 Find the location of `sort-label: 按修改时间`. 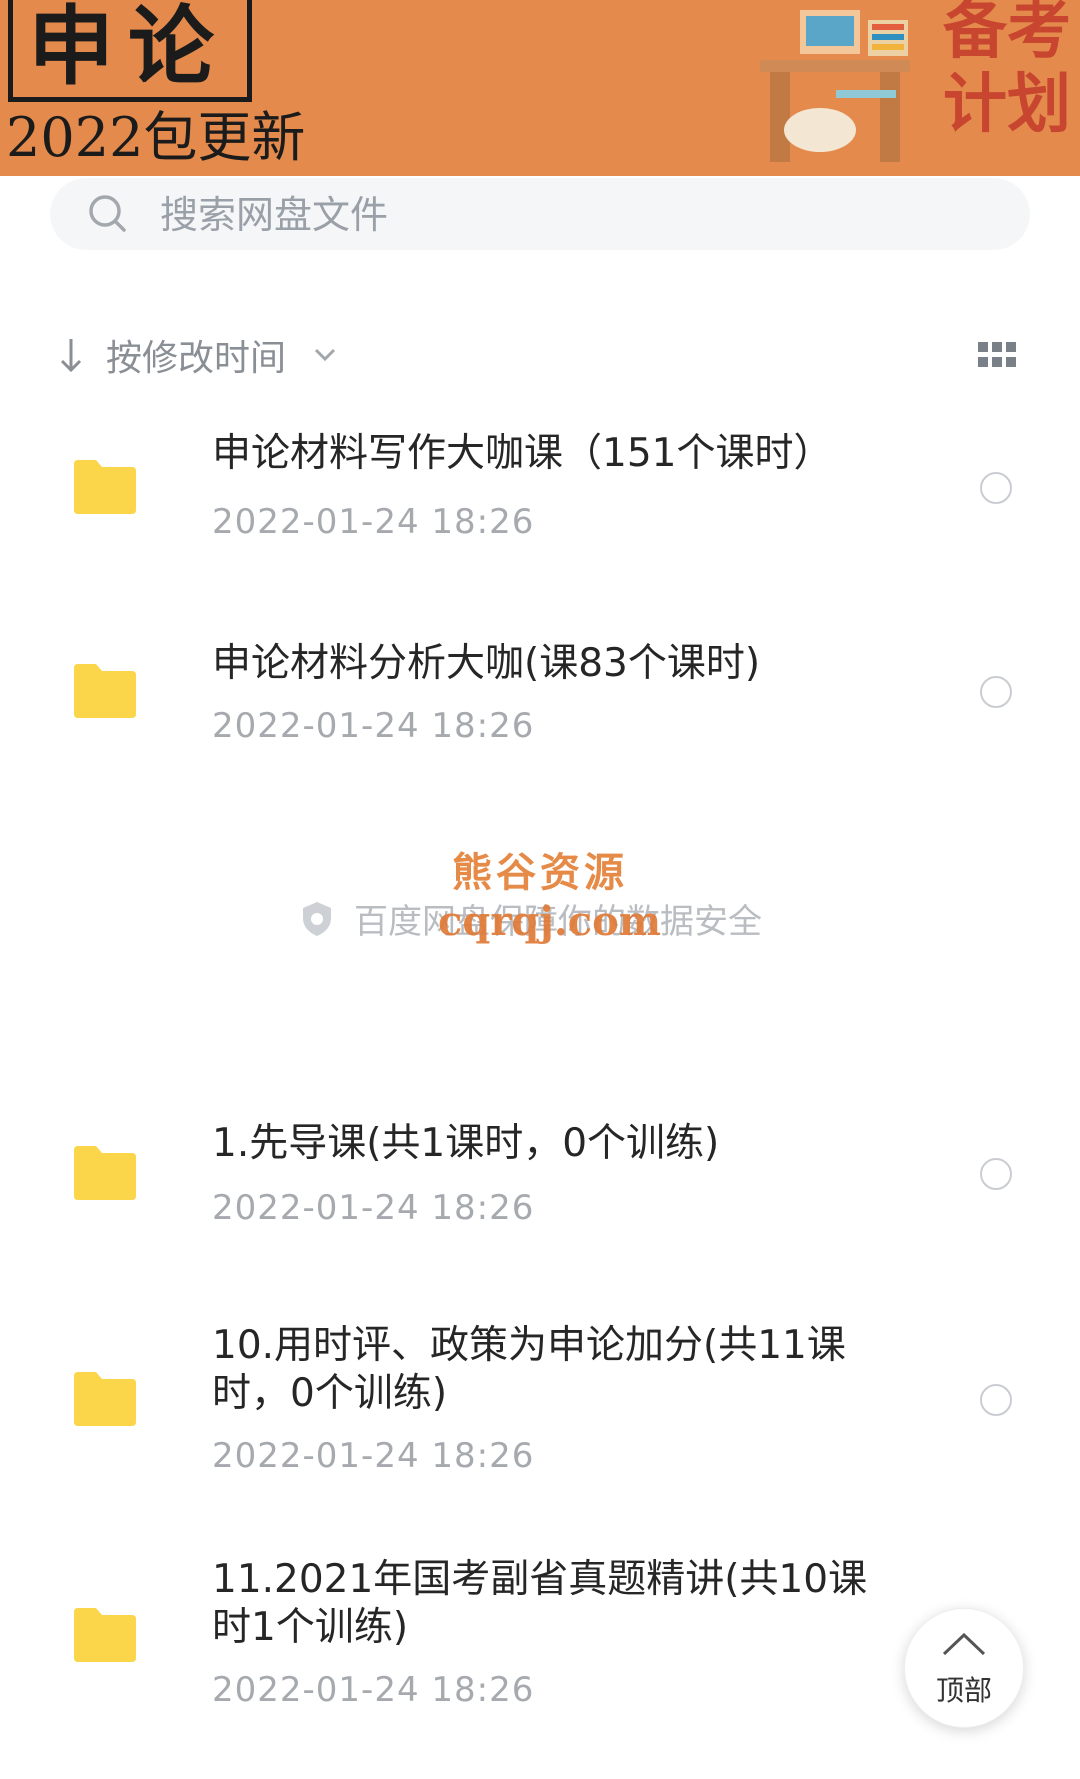

sort-label: 按修改时间 is located at coordinates (196, 358).